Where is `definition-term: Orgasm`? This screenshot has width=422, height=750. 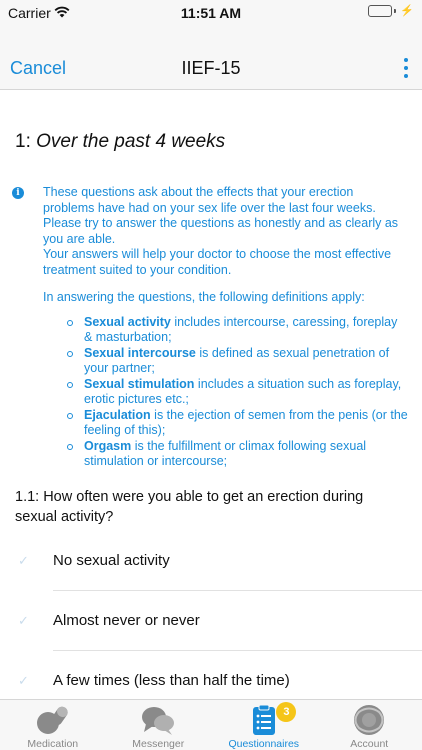 definition-term: Orgasm is located at coordinates (108, 445).